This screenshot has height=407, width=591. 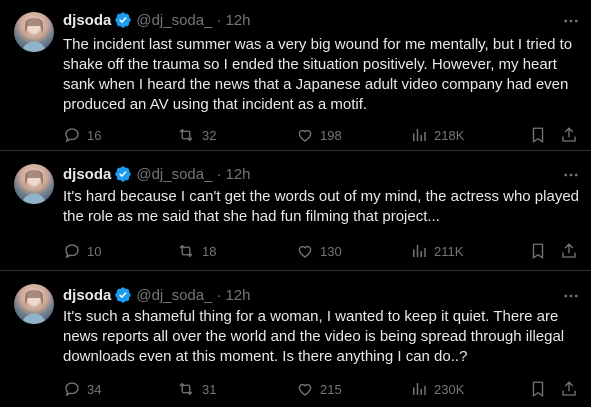 What do you see at coordinates (196, 389) in the screenshot?
I see `repost-button: 31` at bounding box center [196, 389].